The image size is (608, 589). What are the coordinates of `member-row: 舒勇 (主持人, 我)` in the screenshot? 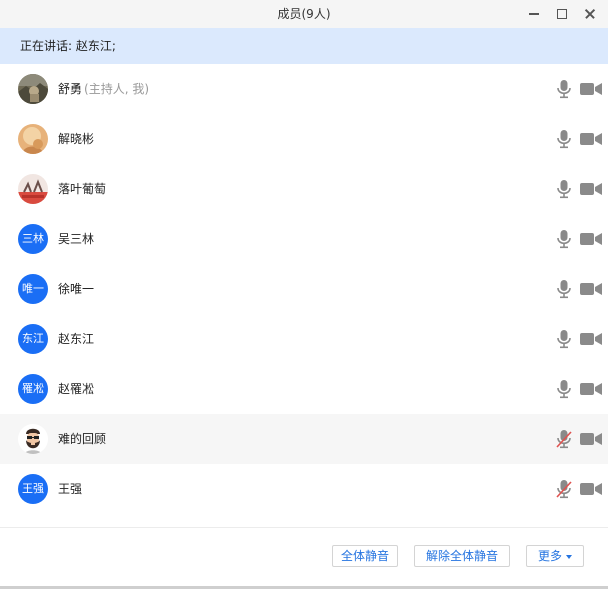 It's located at (304, 89).